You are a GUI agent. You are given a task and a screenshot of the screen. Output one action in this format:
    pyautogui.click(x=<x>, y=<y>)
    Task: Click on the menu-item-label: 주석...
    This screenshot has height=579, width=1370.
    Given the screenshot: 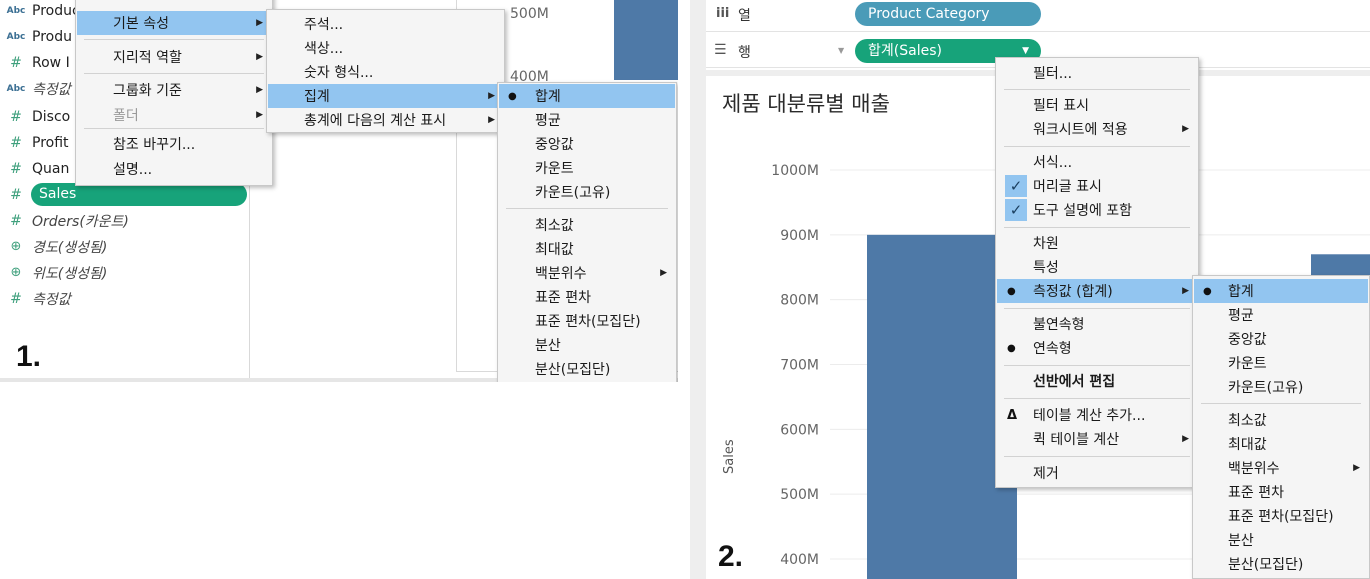 What is the action you would take?
    pyautogui.click(x=324, y=25)
    